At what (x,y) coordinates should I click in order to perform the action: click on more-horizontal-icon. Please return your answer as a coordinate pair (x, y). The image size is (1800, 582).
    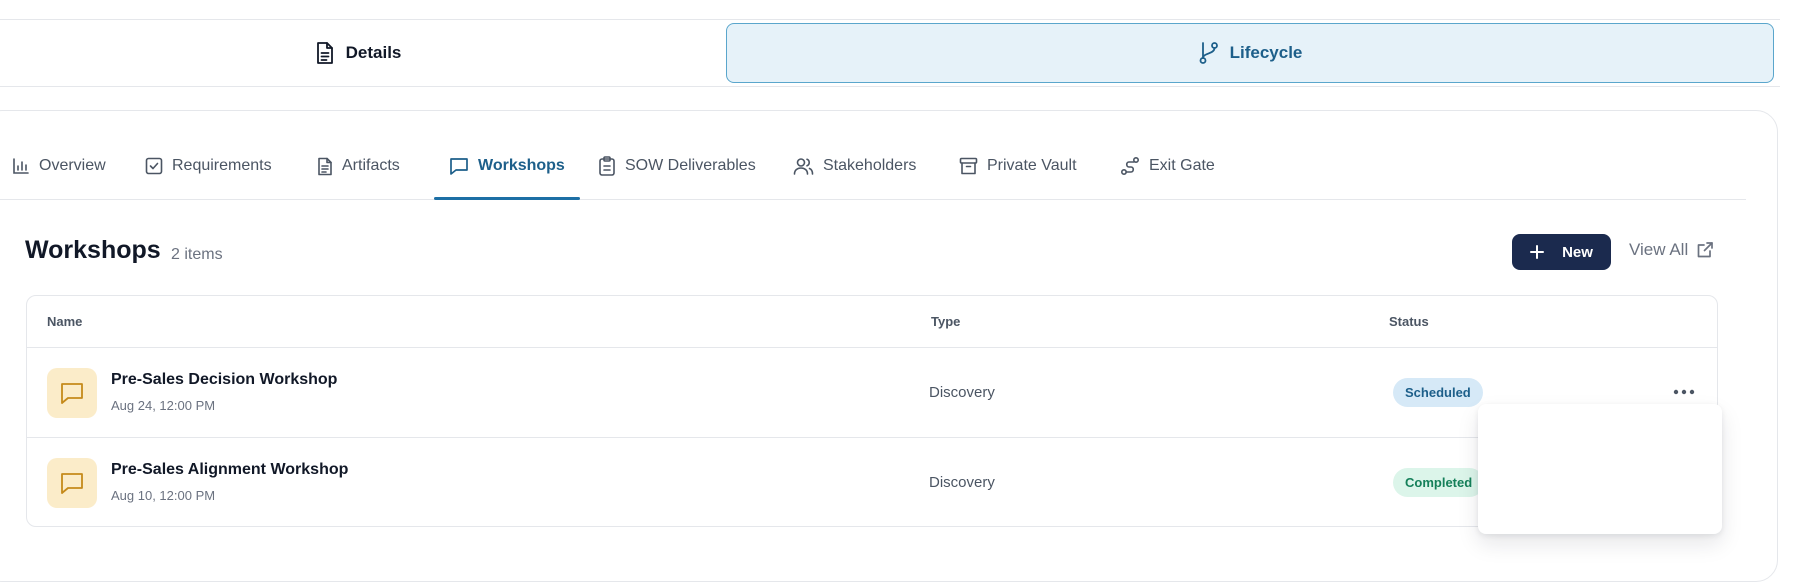
    Looking at the image, I should click on (1684, 392).